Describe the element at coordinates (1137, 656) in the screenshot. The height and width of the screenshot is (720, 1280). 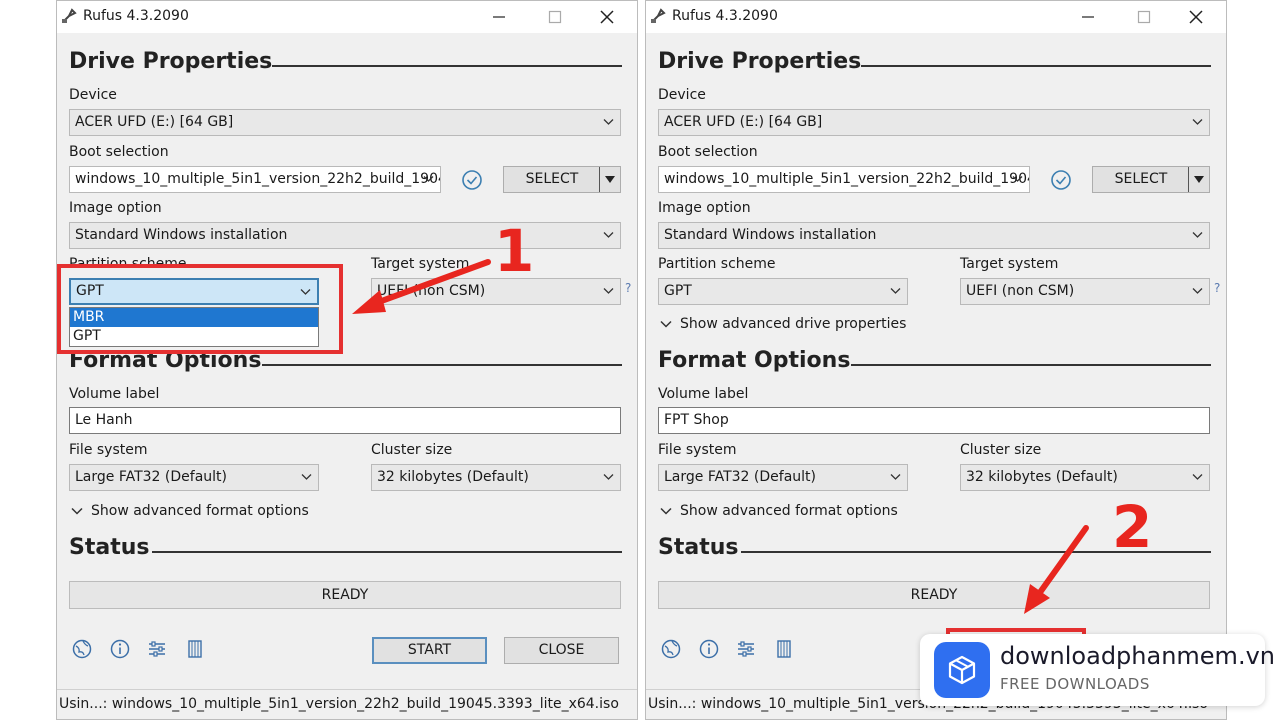
I see `watermark-site: downloadphanmem.vn` at that location.